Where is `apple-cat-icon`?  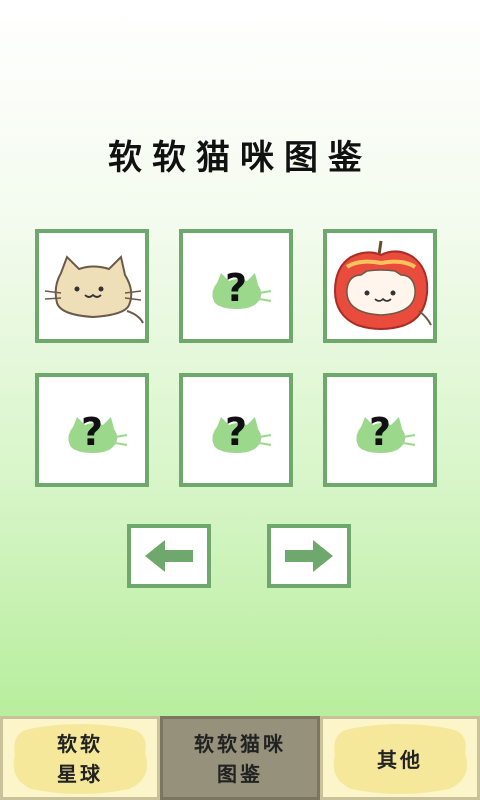 apple-cat-icon is located at coordinates (382, 285).